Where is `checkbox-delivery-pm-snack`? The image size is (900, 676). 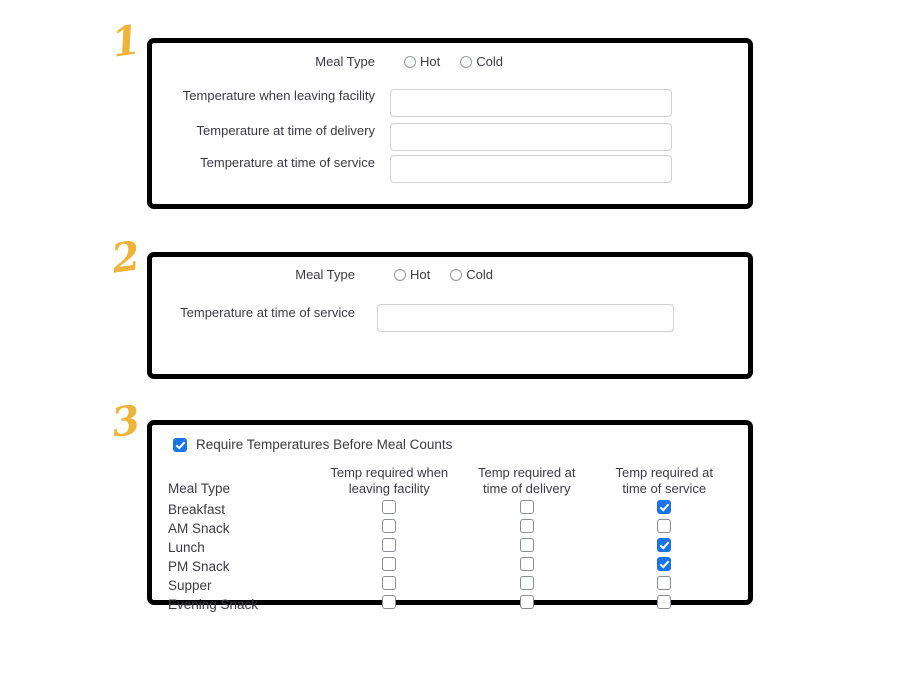
checkbox-delivery-pm-snack is located at coordinates (526, 564).